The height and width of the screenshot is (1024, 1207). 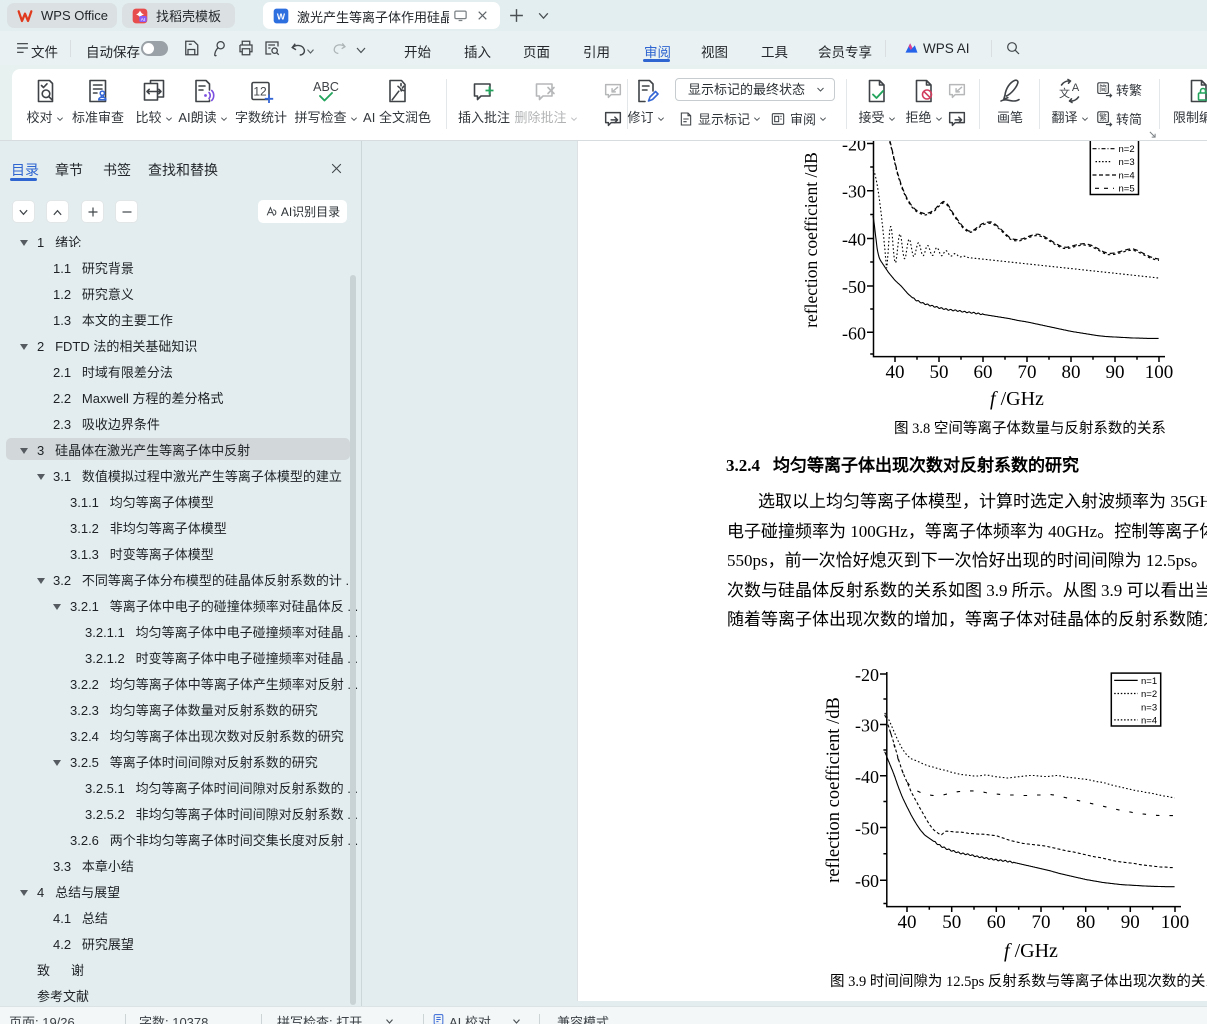 I want to click on svg-text: 繁, so click(x=1103, y=117).